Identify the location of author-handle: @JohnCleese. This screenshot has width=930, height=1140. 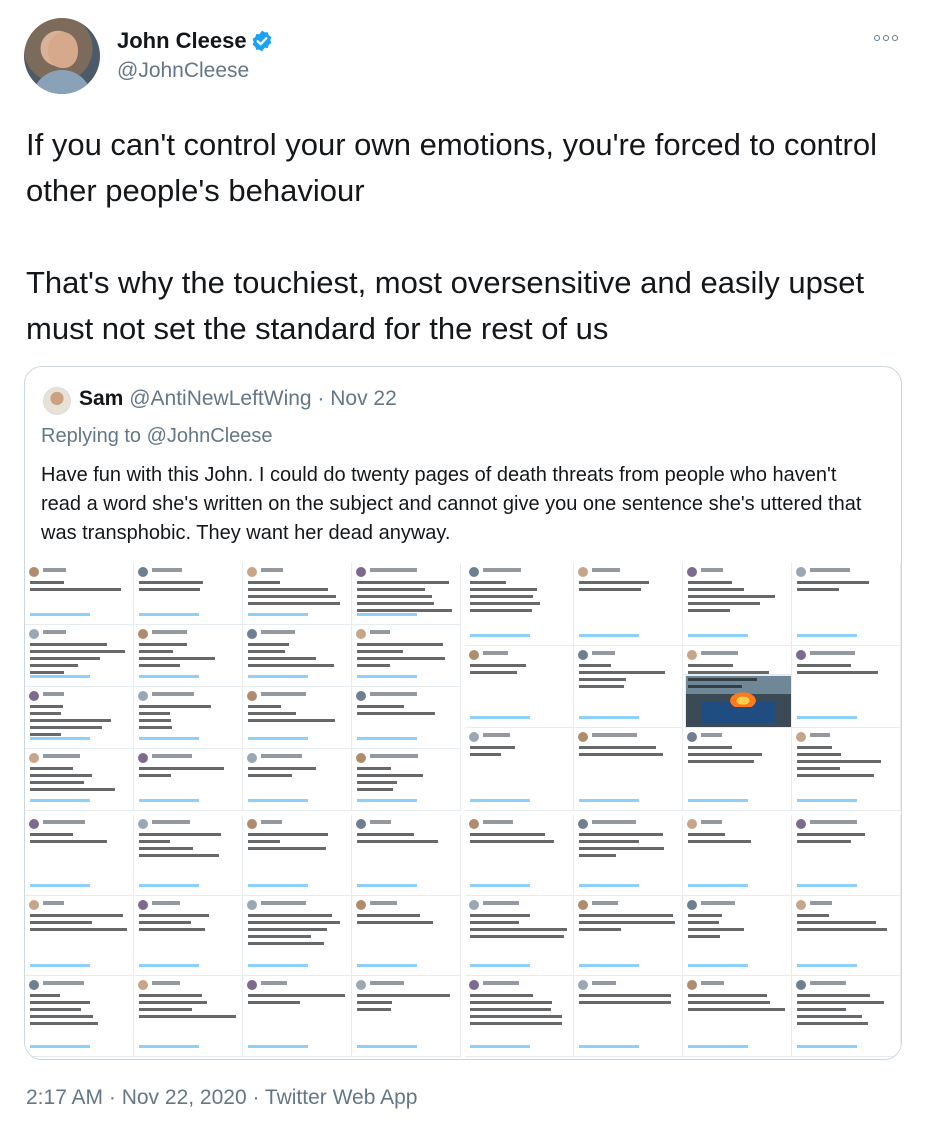
(183, 71).